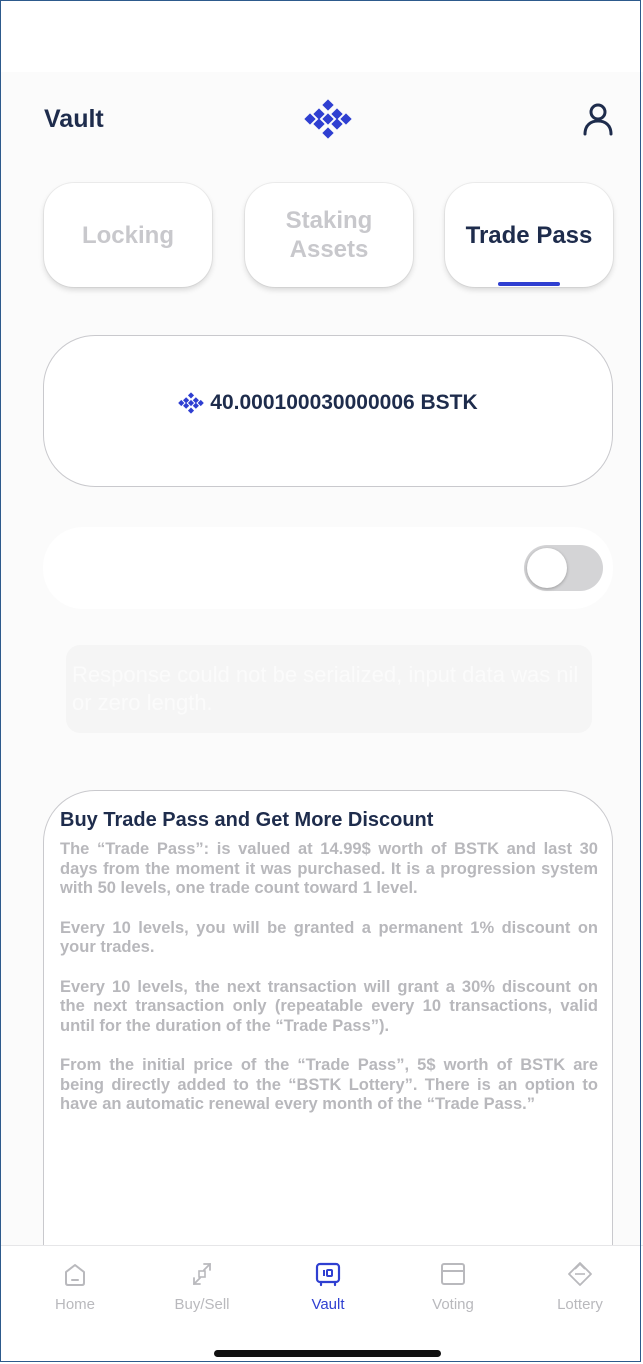 Image resolution: width=643 pixels, height=1364 pixels. I want to click on active-tab-indicator, so click(529, 284).